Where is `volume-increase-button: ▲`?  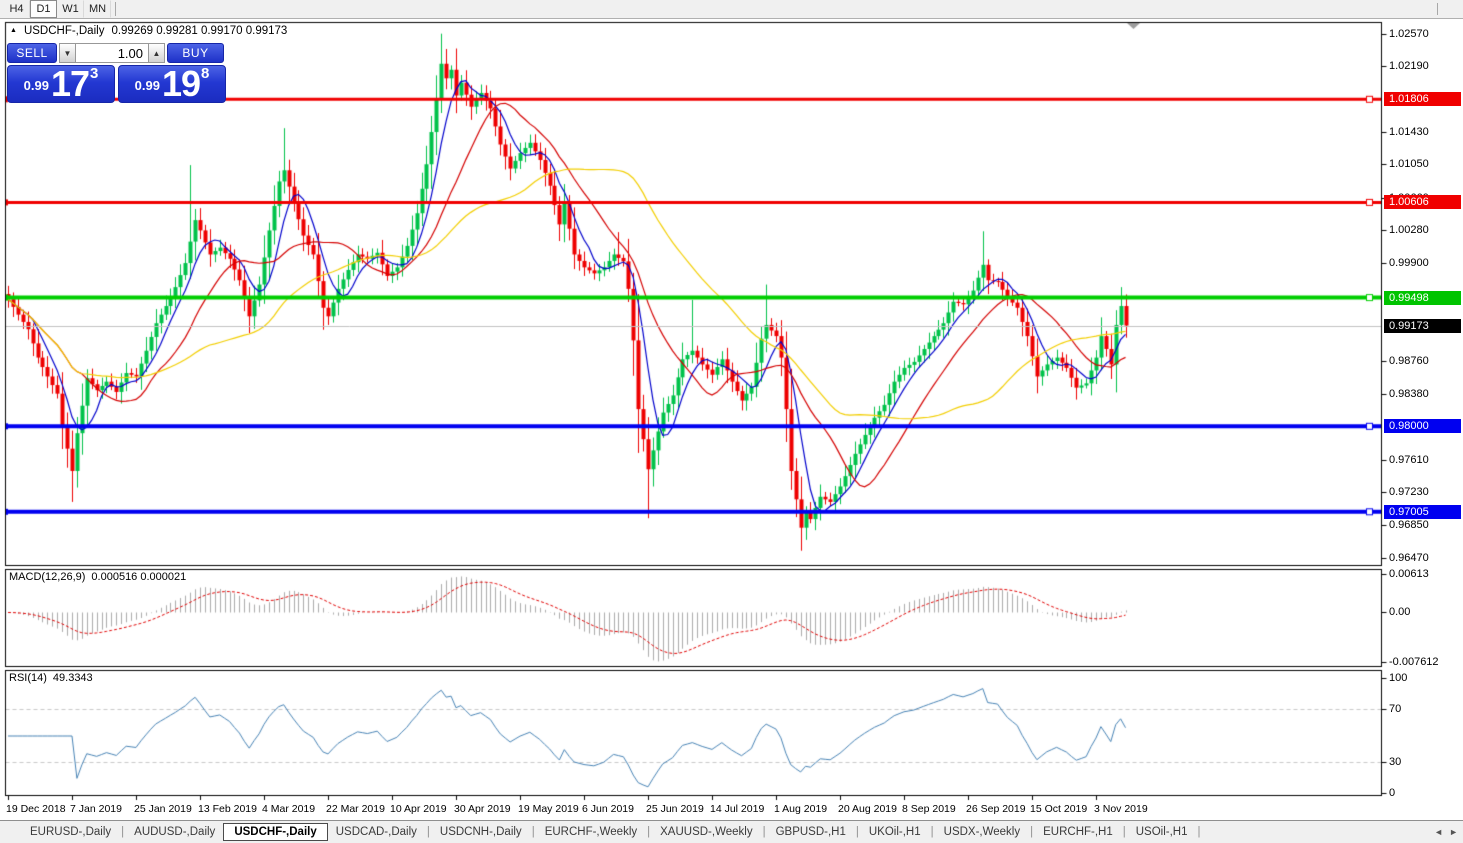 volume-increase-button: ▲ is located at coordinates (156, 53).